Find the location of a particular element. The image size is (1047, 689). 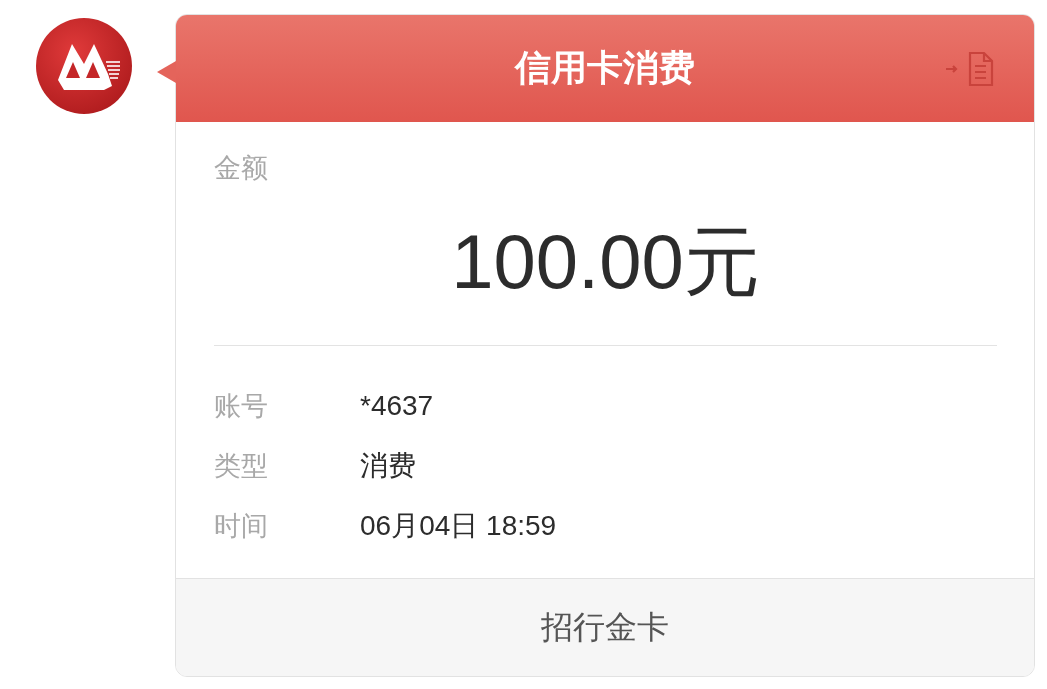

card-title: 信用卡消费 is located at coordinates (605, 68).